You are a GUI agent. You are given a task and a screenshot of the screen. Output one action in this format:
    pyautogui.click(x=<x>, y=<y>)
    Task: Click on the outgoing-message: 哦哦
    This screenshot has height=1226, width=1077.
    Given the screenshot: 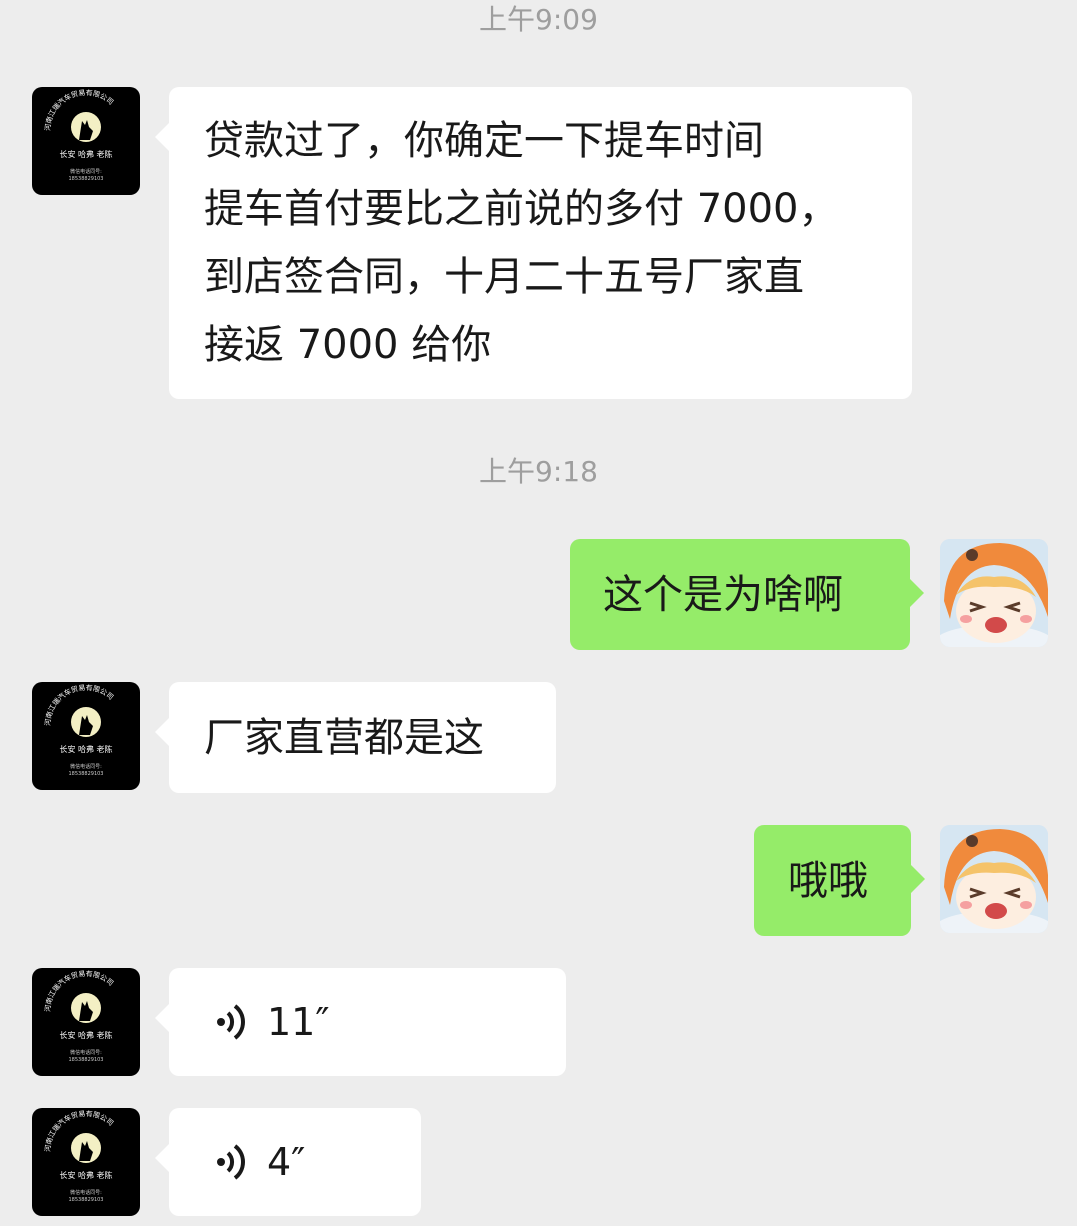 What is the action you would take?
    pyautogui.click(x=839, y=880)
    